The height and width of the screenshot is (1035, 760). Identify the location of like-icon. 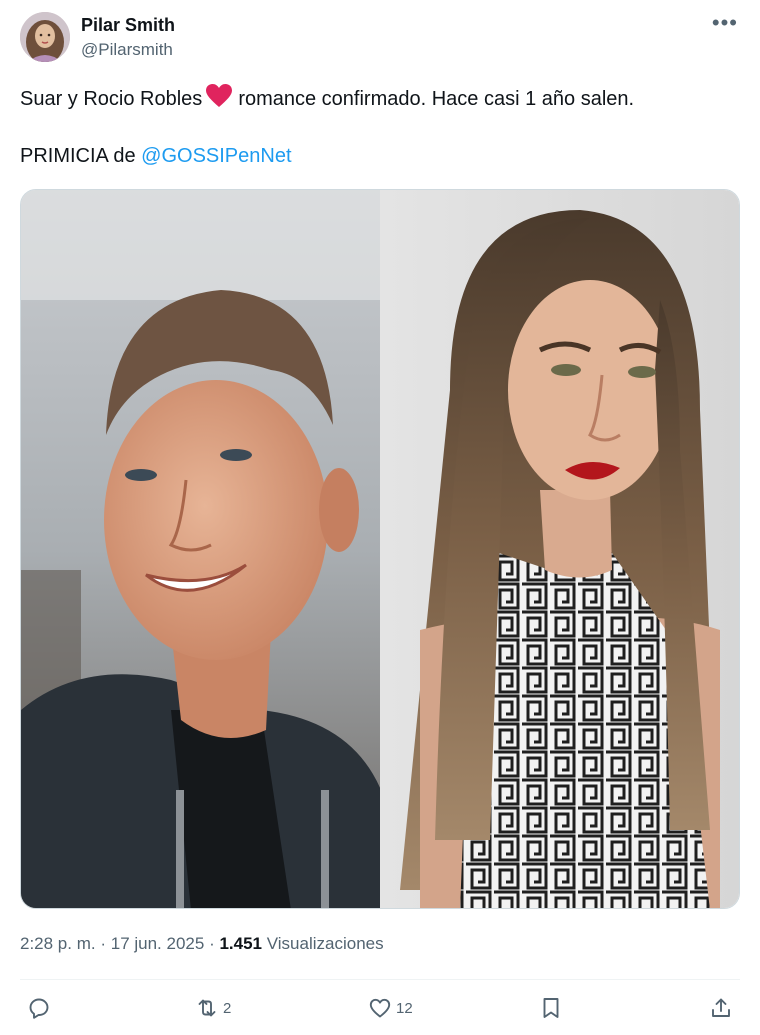
(380, 1008).